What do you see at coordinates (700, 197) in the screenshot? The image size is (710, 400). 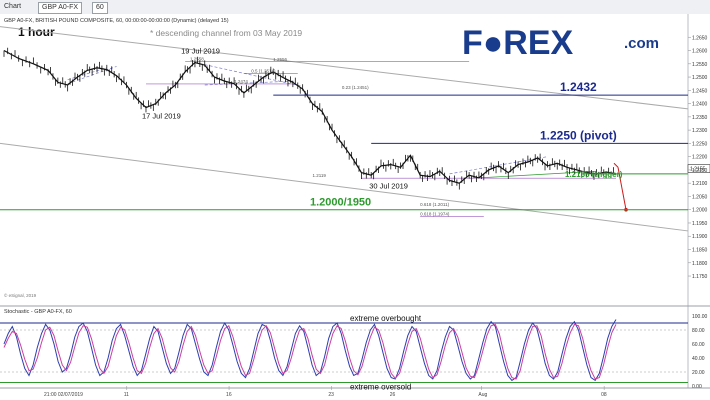 I see `price-tick-label: 1.2050` at bounding box center [700, 197].